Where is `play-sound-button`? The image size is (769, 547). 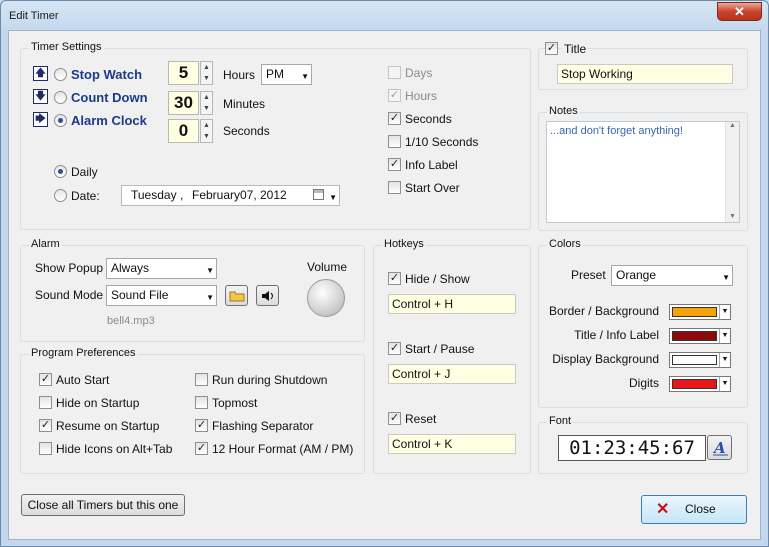 play-sound-button is located at coordinates (267, 295).